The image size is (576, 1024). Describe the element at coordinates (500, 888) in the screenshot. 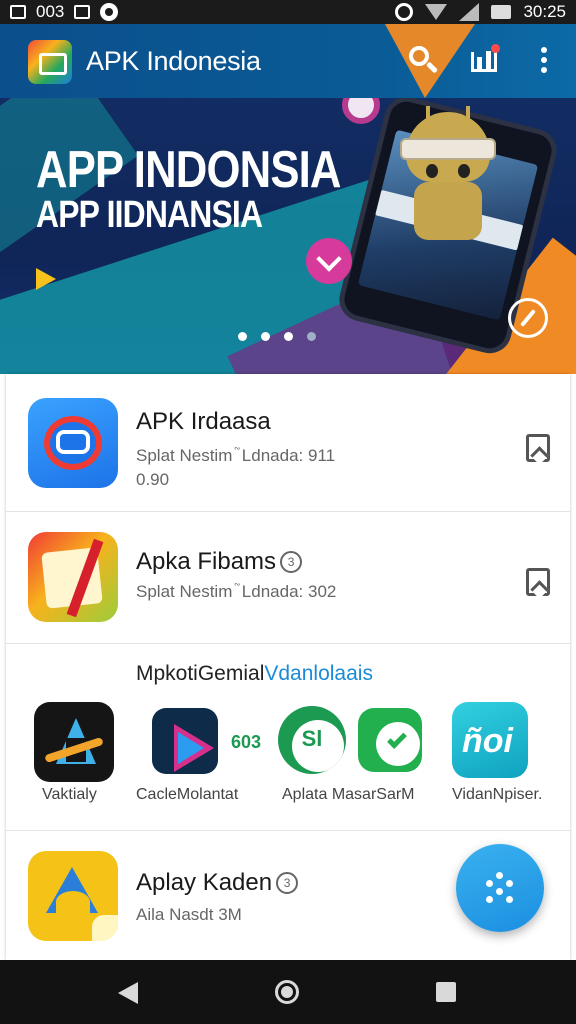

I see `floating-action-button` at that location.